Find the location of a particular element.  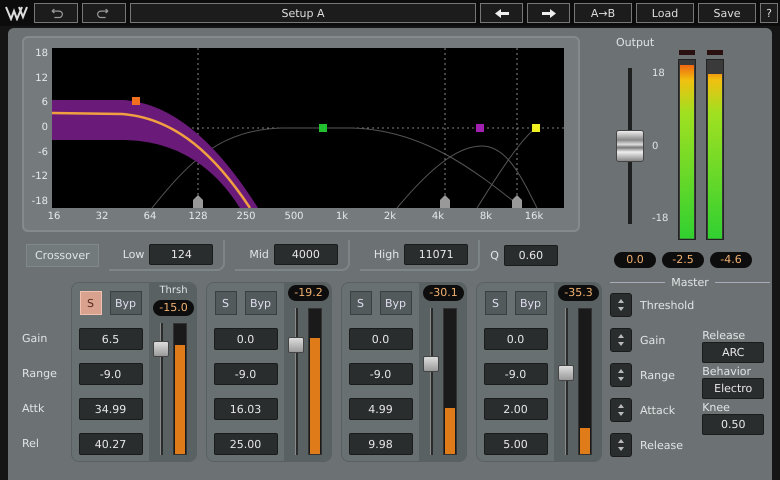

setting-label: Release is located at coordinates (724, 335).